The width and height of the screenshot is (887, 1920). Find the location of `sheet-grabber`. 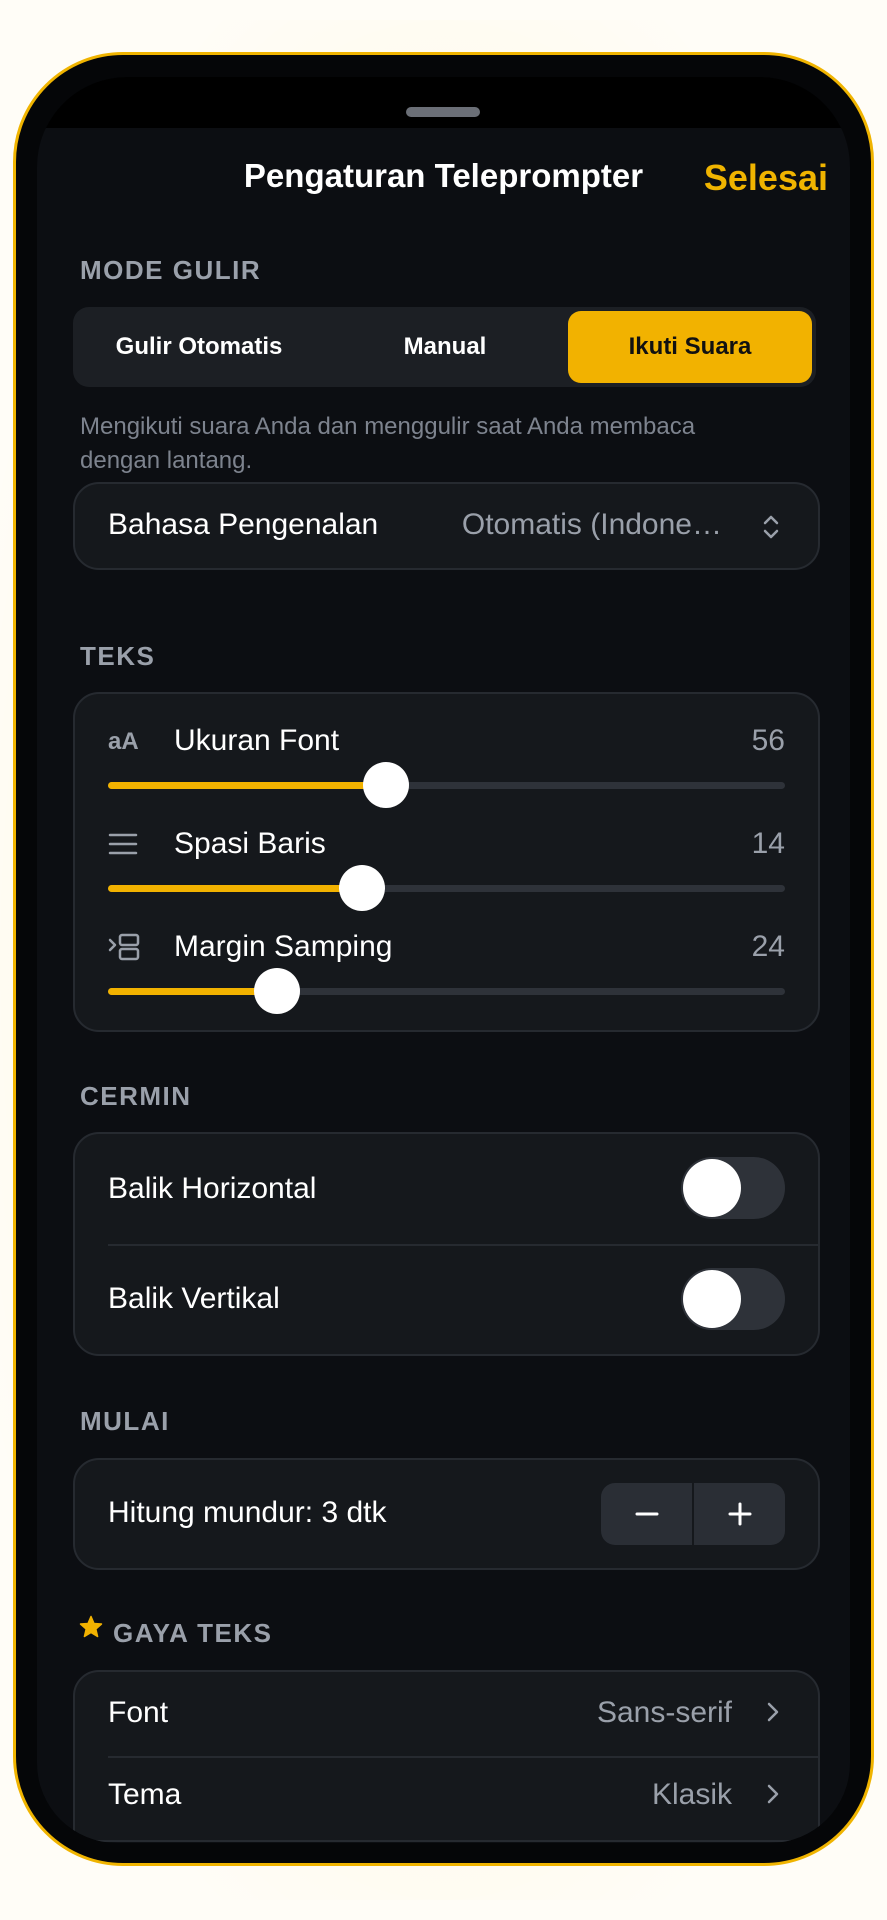

sheet-grabber is located at coordinates (443, 112).